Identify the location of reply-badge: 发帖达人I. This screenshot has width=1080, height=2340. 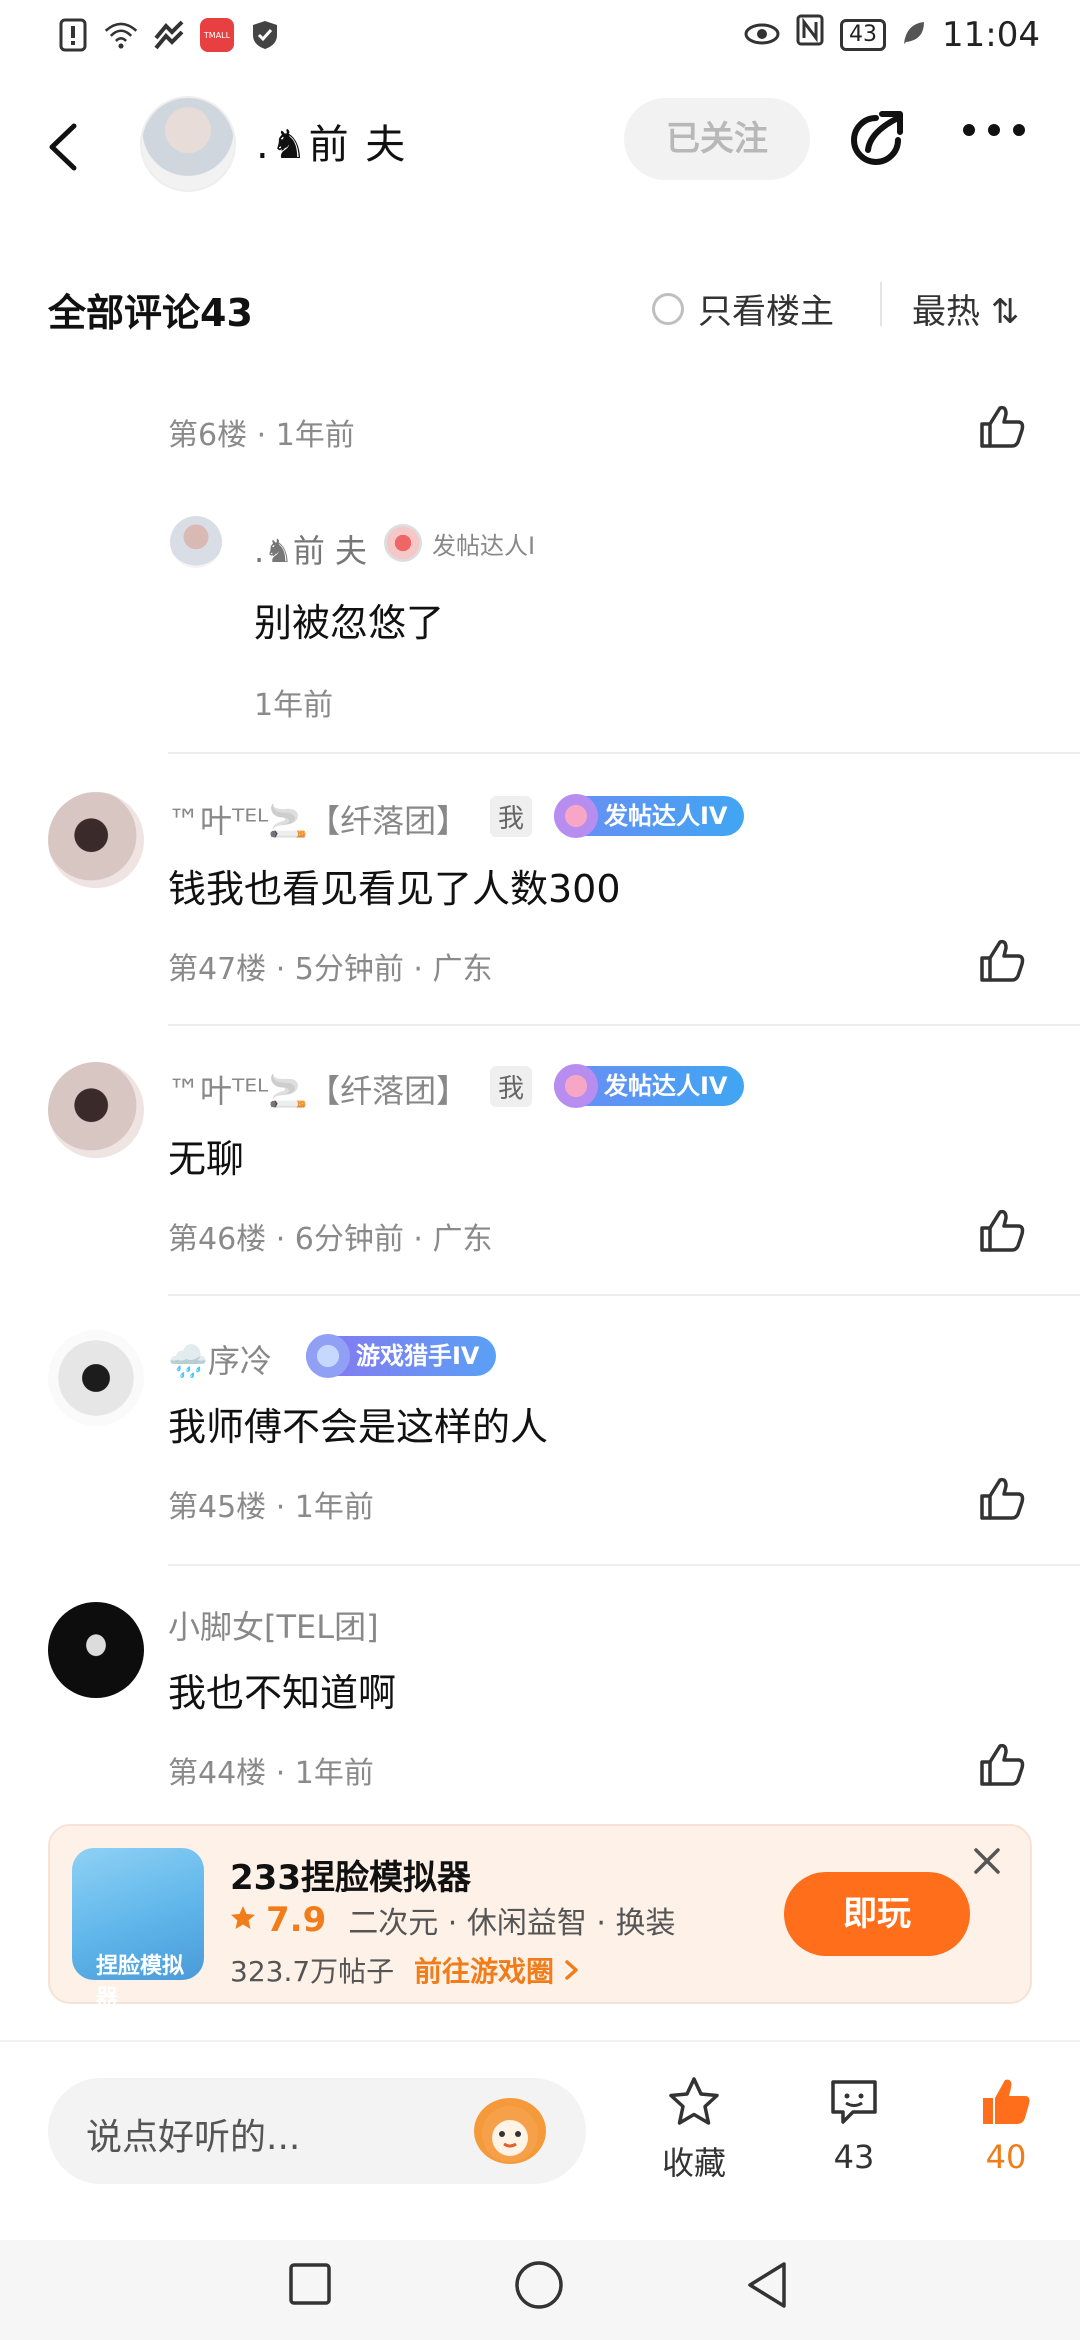
(459, 543).